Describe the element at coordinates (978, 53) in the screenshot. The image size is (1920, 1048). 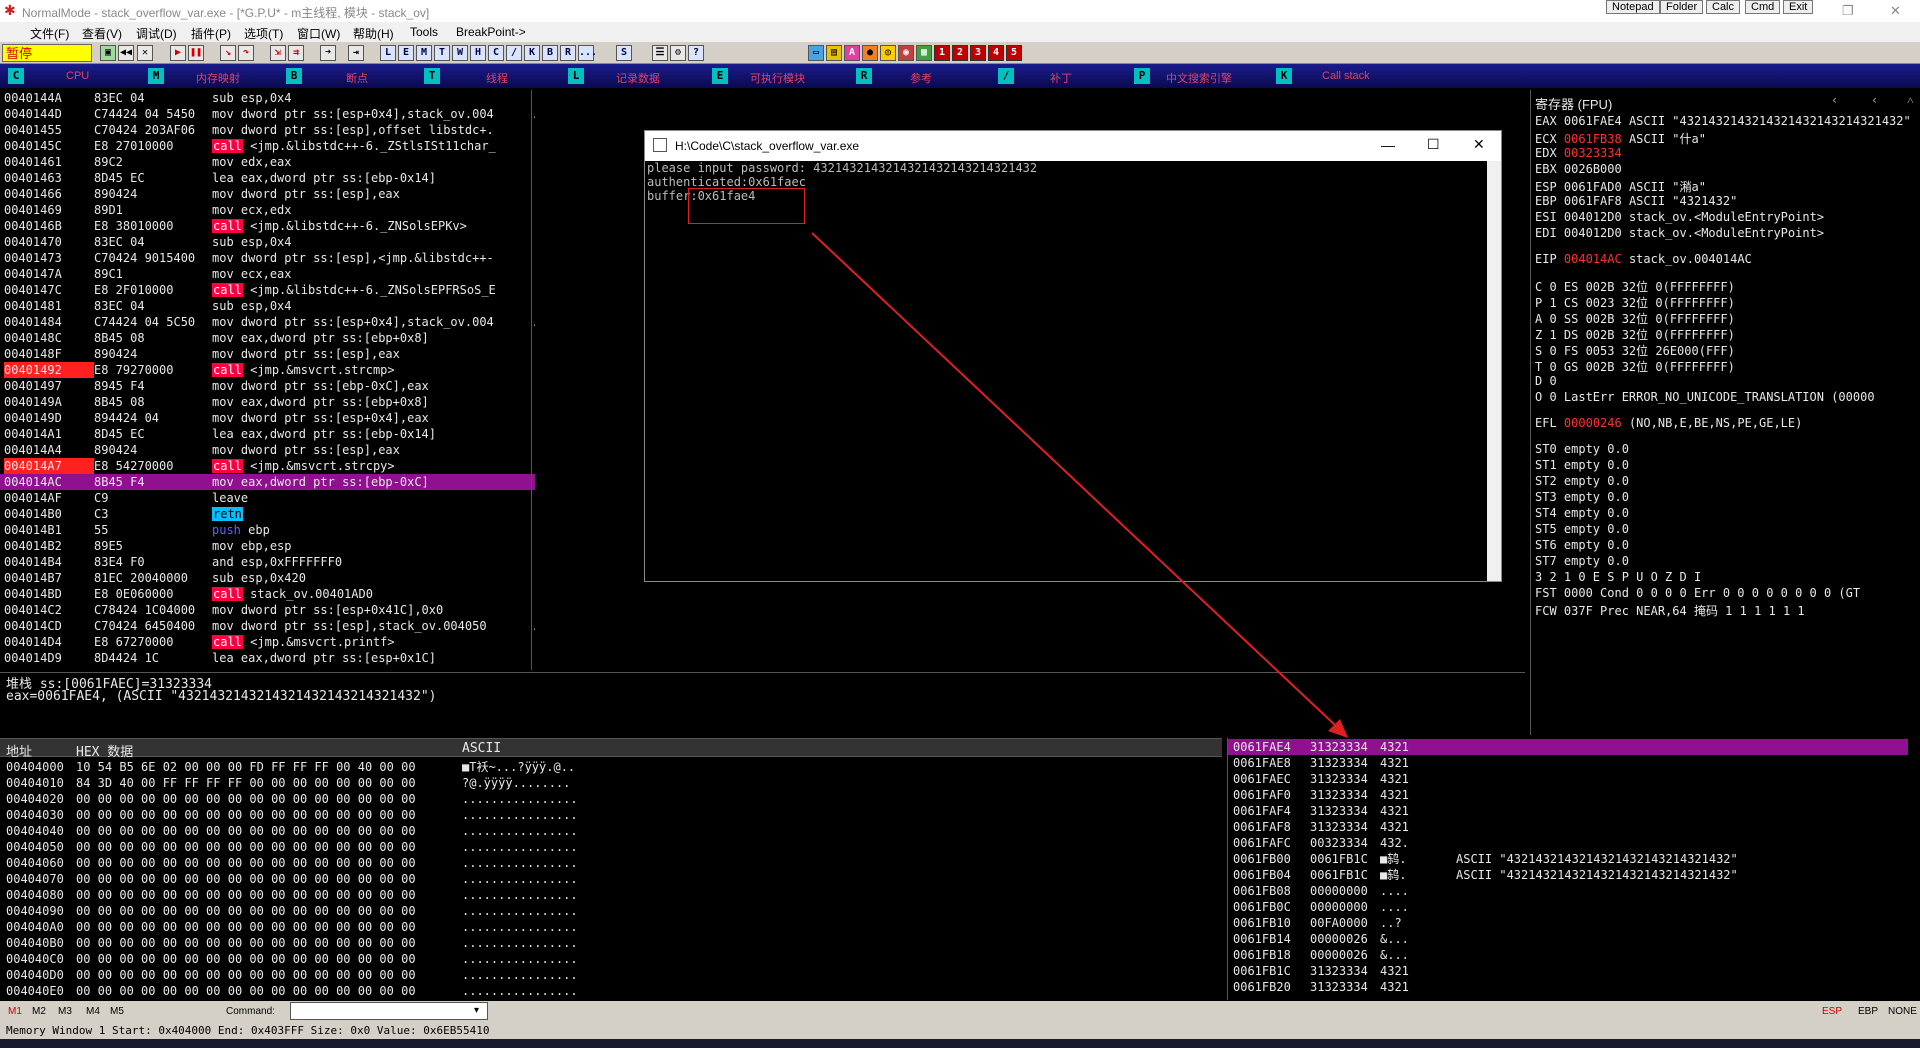
I see `bookmark-3: 3` at that location.